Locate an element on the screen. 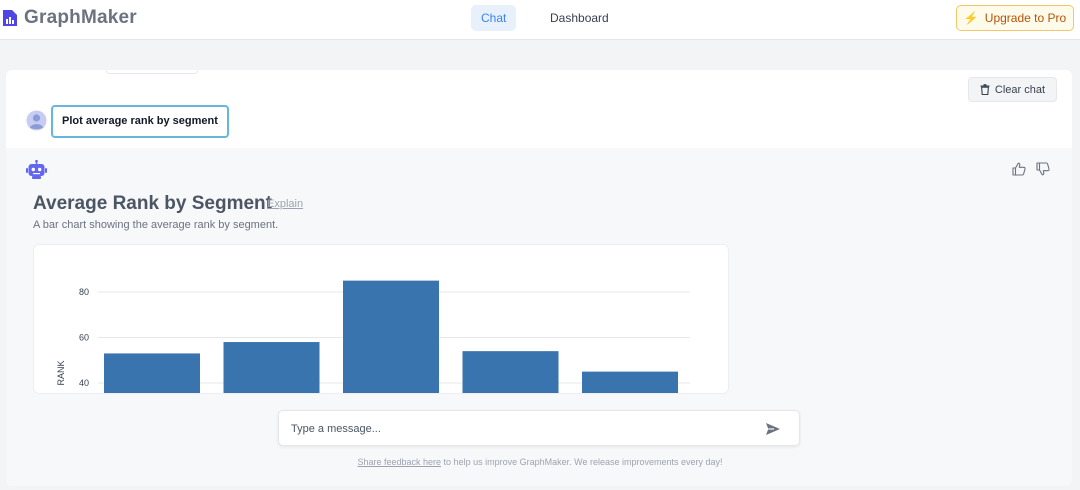  thumbs-up-icon is located at coordinates (1019, 169).